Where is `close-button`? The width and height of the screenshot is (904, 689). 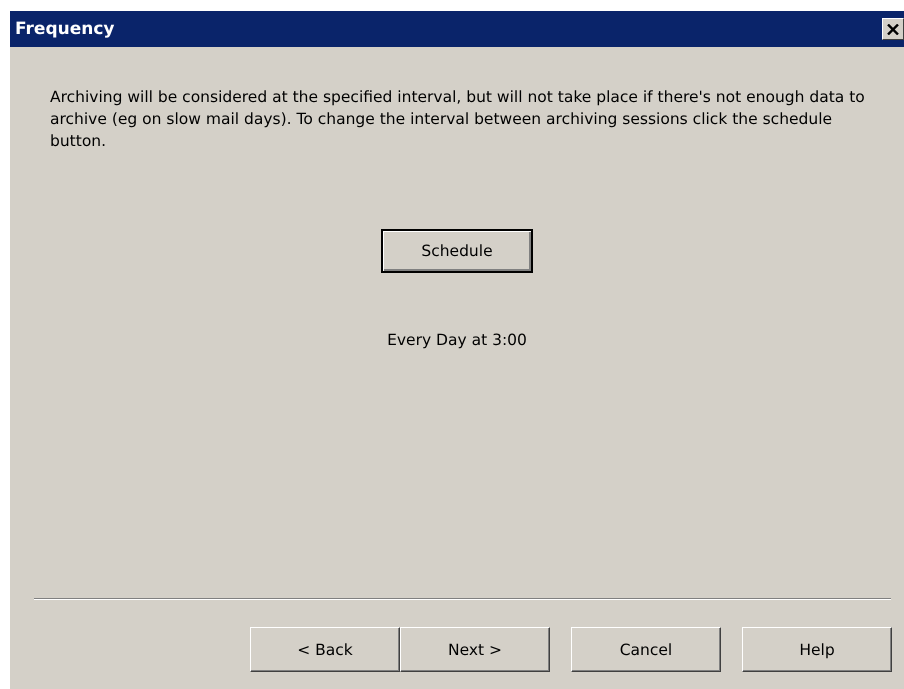 close-button is located at coordinates (893, 29).